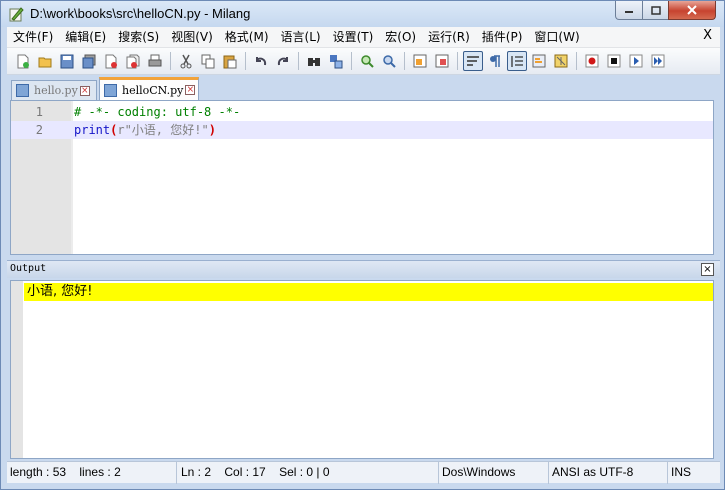 The image size is (725, 490). What do you see at coordinates (449, 37) in the screenshot?
I see `menu-run: 运行(R)` at bounding box center [449, 37].